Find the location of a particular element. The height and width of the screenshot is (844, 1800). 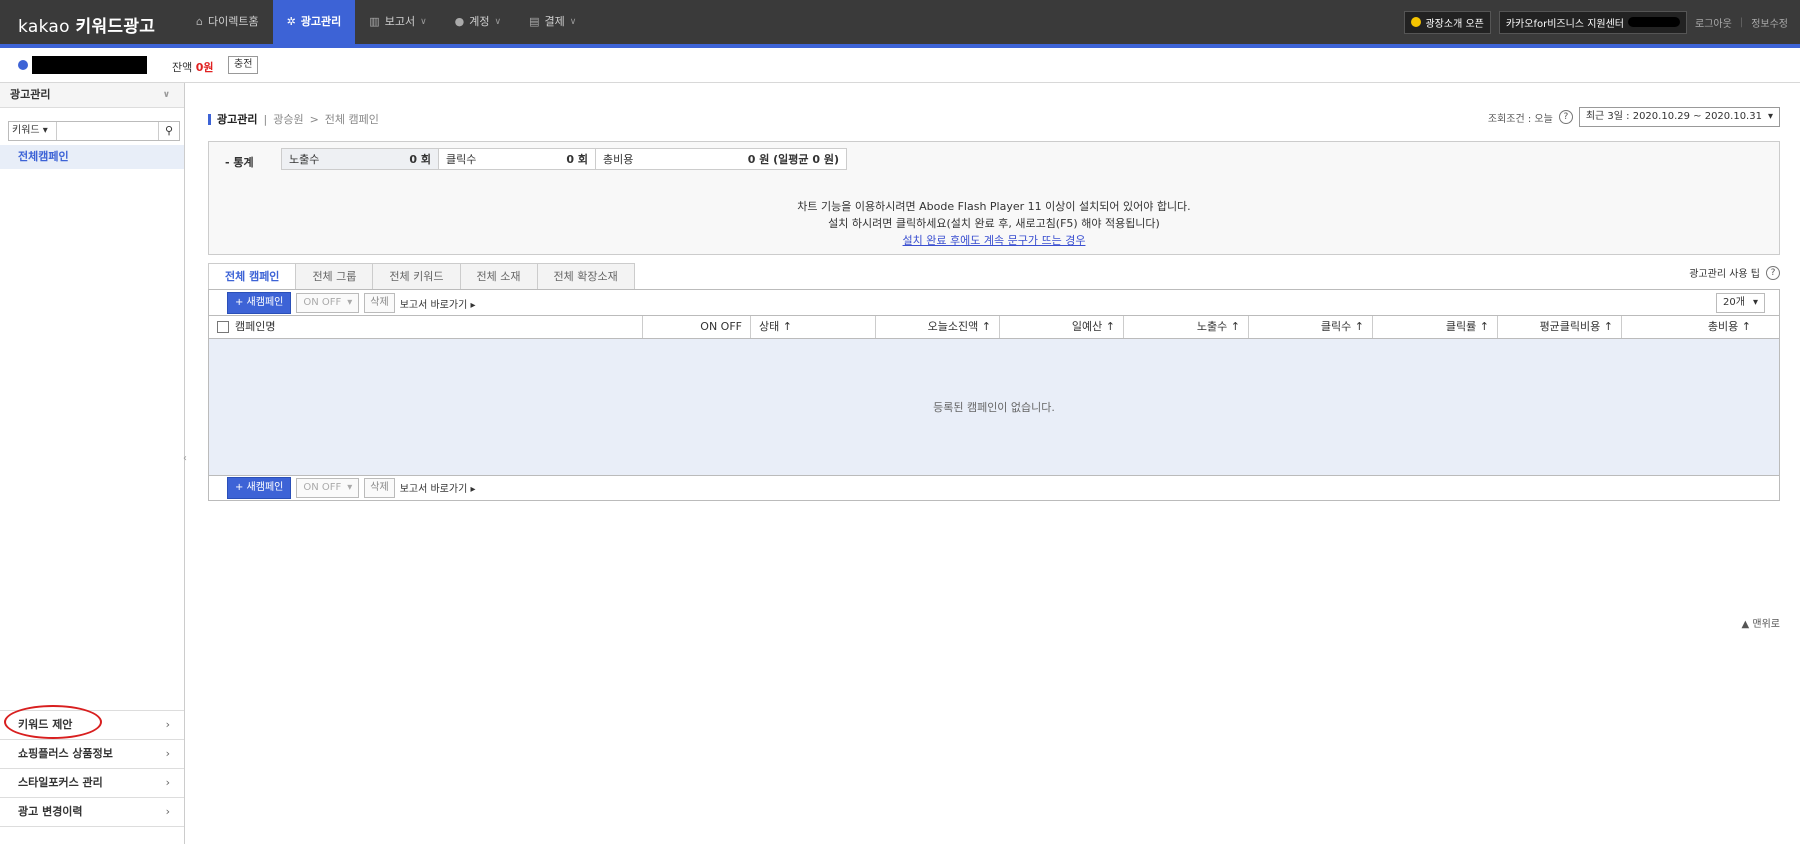

col-total-cost: 총비용 ↑ is located at coordinates (1690, 327).